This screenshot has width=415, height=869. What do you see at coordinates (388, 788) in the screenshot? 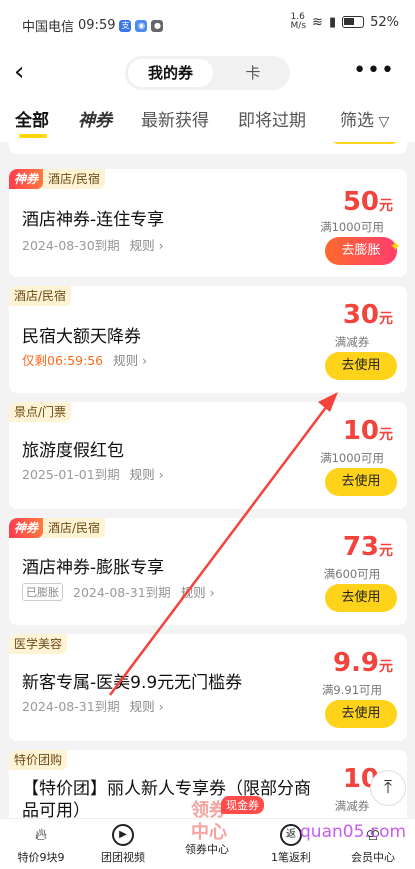
I see `scroll-top-button: ⤒` at bounding box center [388, 788].